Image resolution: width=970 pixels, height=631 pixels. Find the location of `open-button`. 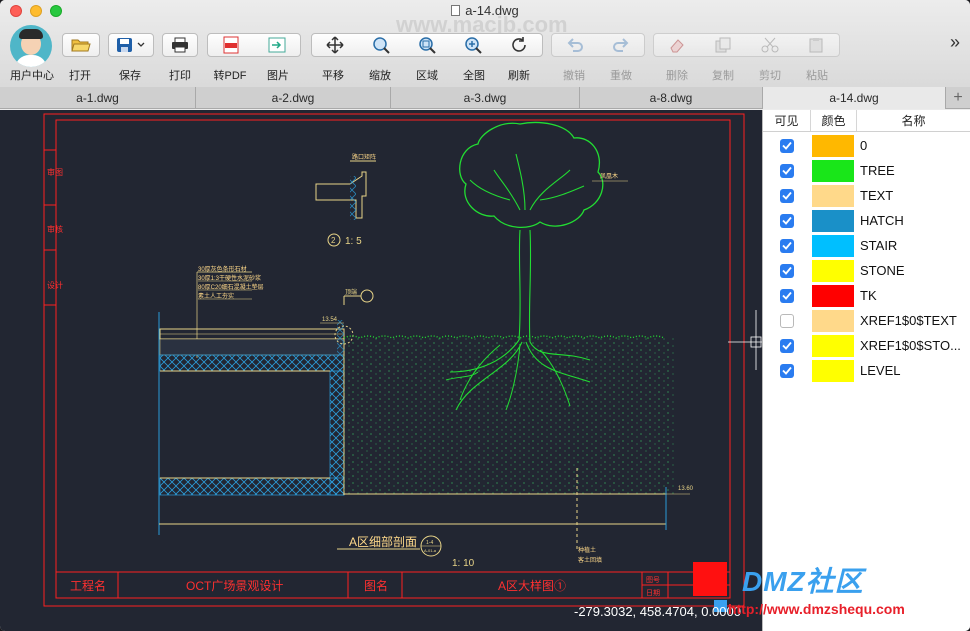

open-button is located at coordinates (81, 45).